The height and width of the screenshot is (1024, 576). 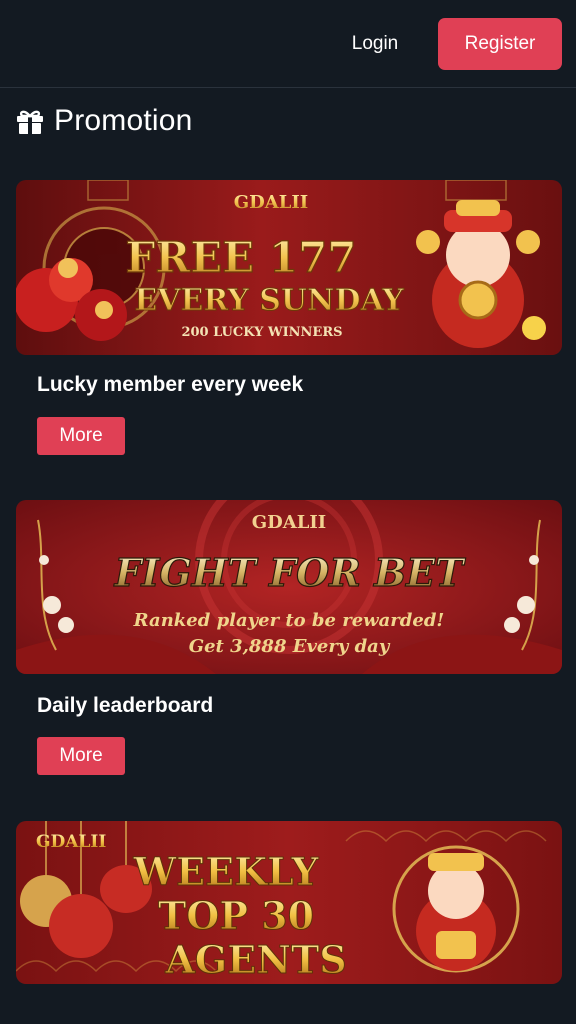 What do you see at coordinates (289, 620) in the screenshot?
I see `banner-subheadline: Ranked player to be rewarded!` at bounding box center [289, 620].